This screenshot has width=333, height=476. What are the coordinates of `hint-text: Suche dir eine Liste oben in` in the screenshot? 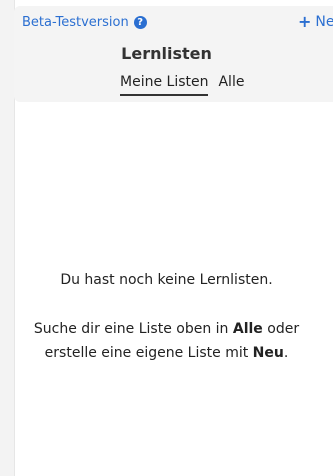 It's located at (133, 328).